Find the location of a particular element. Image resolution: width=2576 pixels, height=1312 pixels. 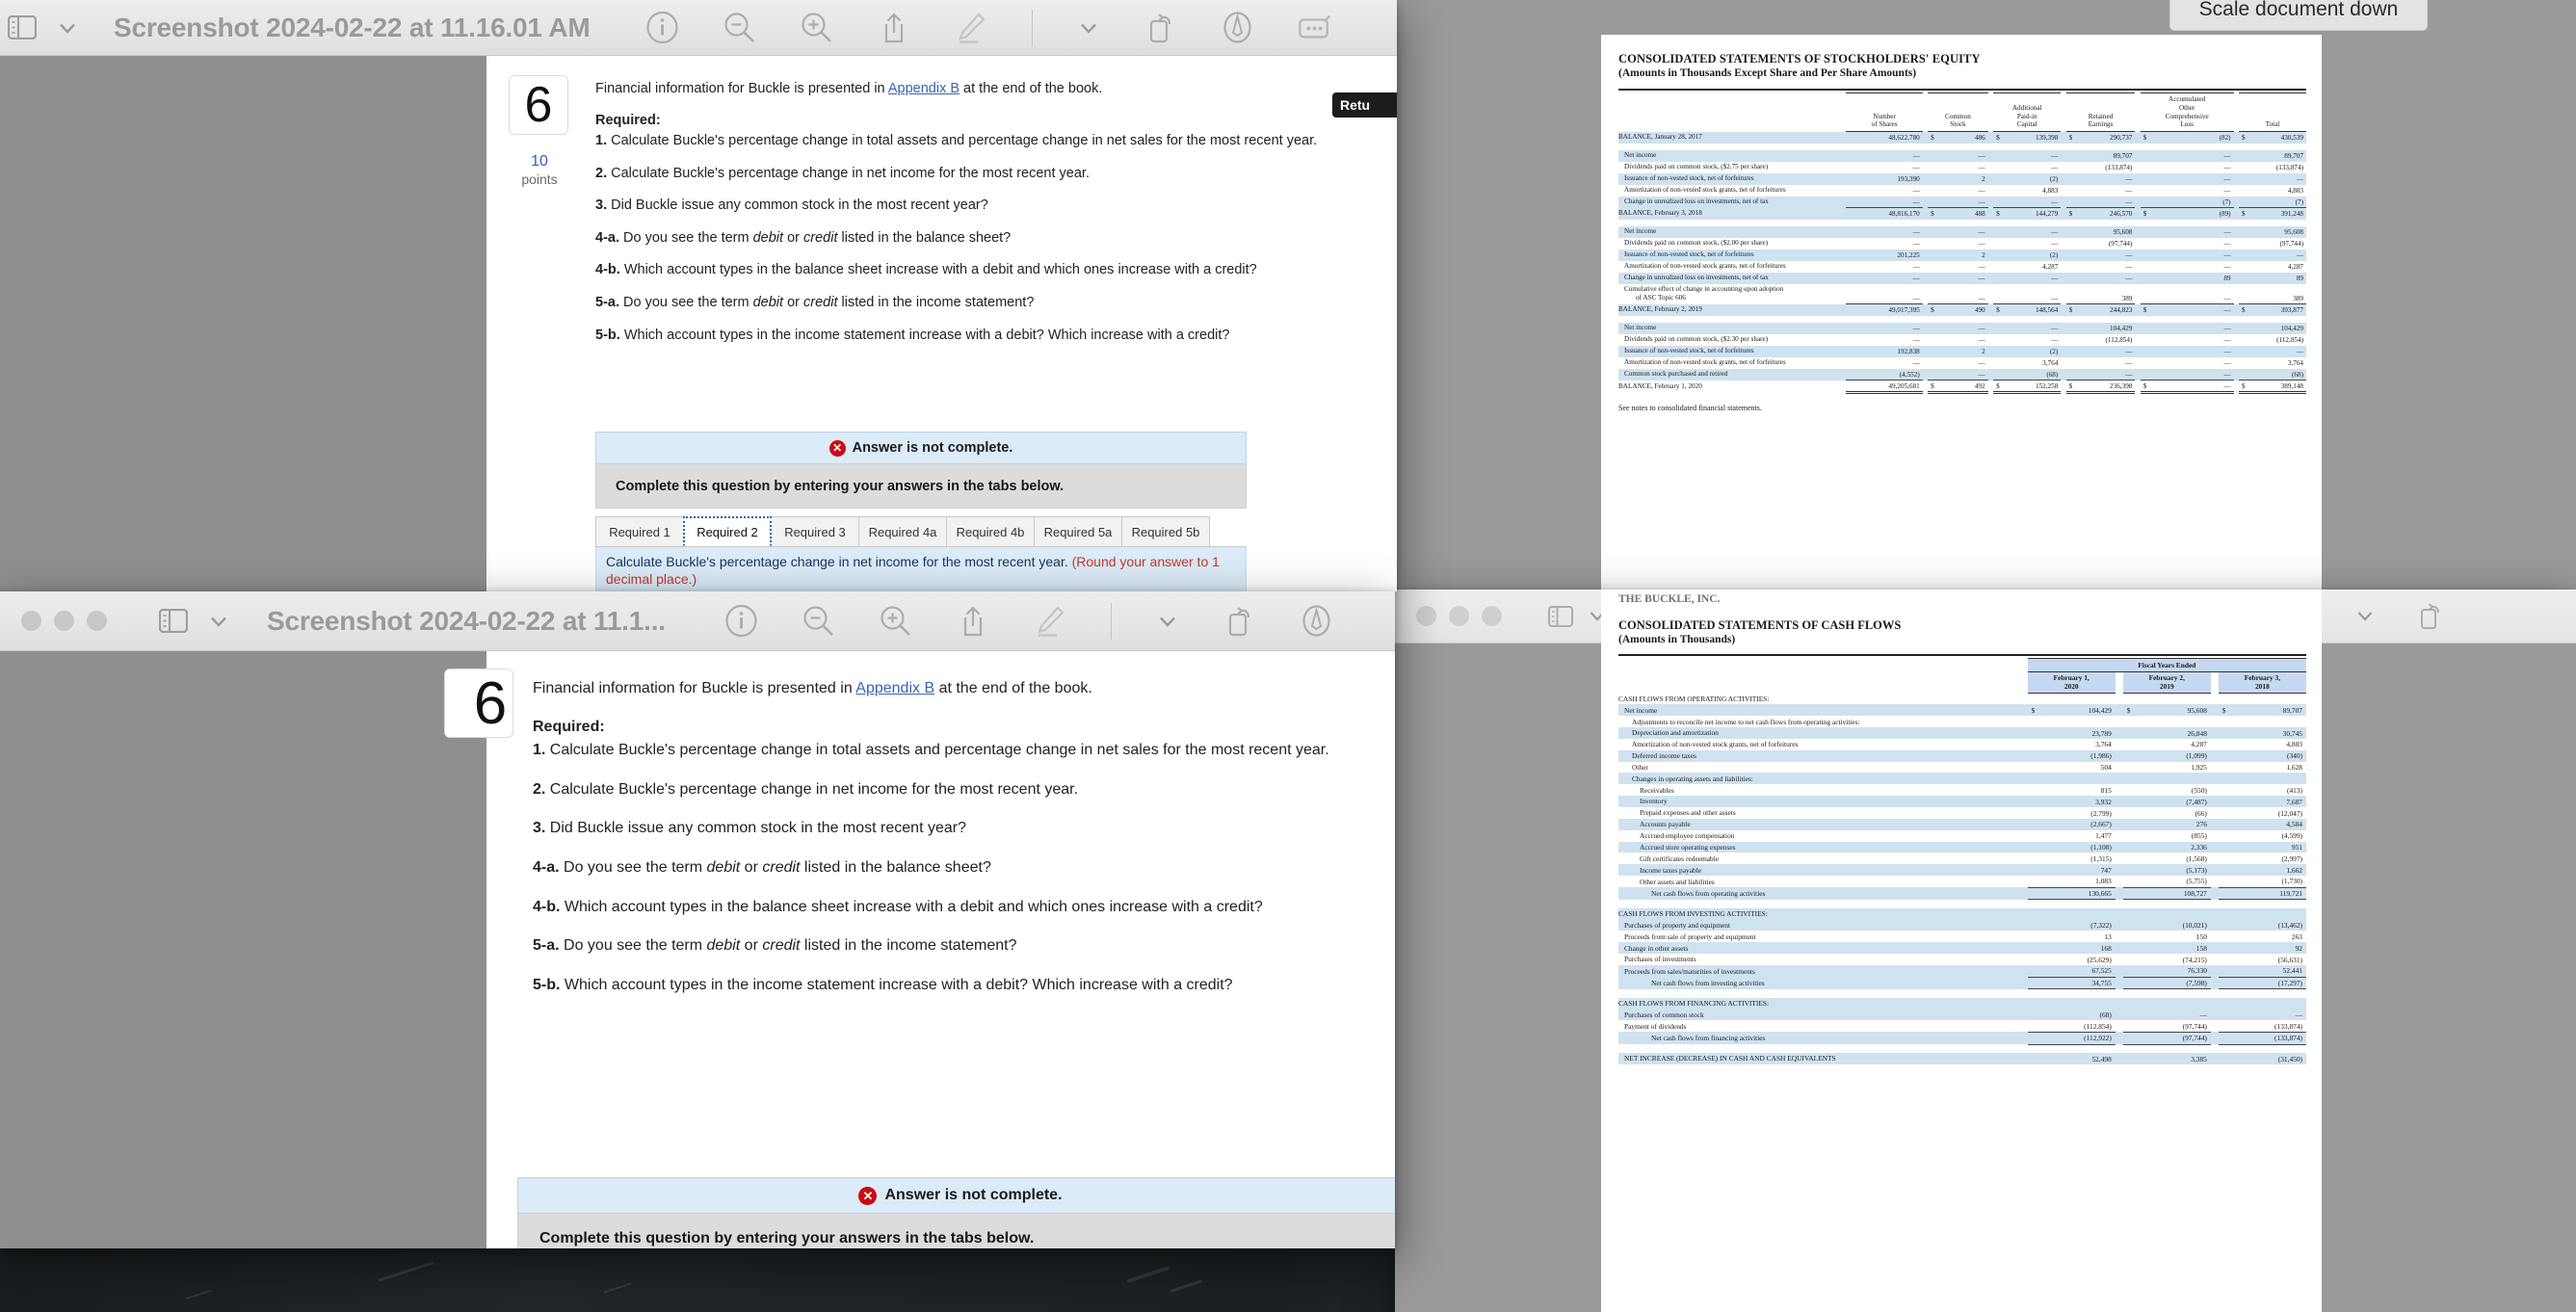

cf-cell-value: (112,854) is located at coordinates (2098, 1026).